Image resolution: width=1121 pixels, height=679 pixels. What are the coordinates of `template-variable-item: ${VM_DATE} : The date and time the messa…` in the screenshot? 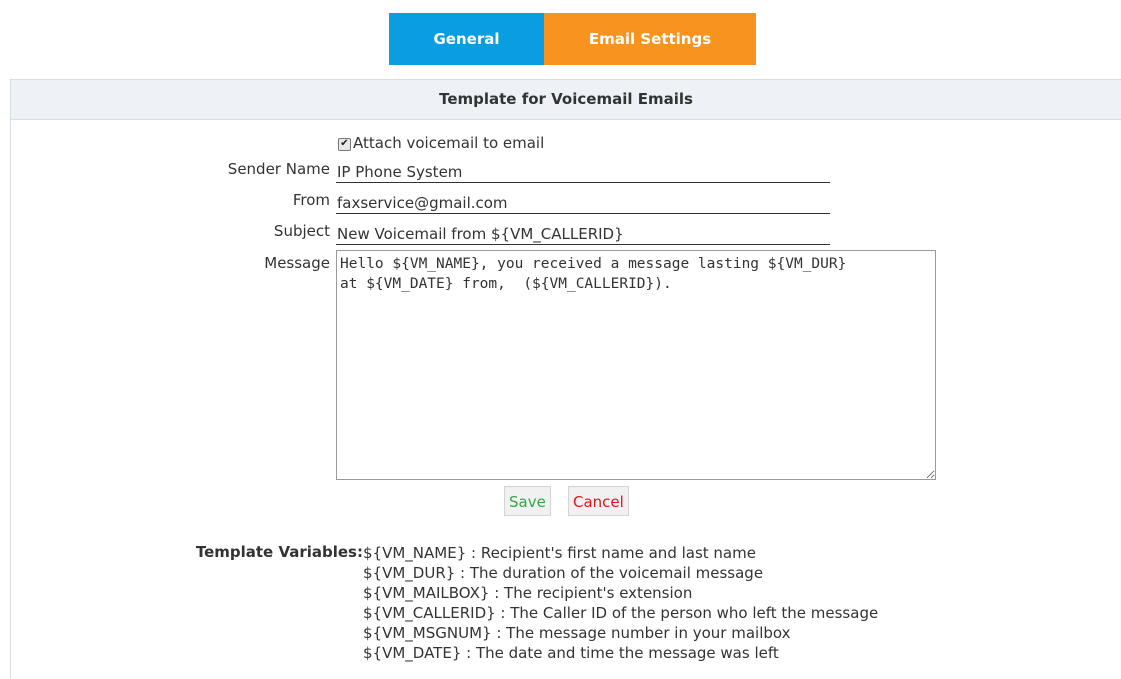 It's located at (571, 653).